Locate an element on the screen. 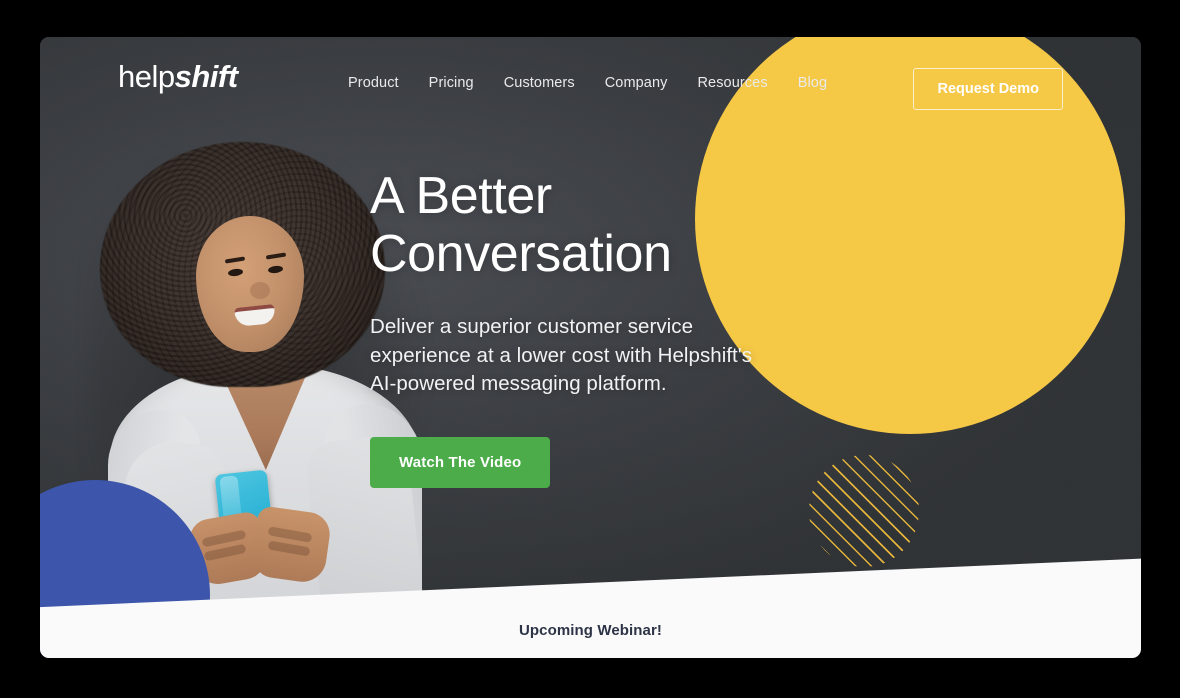 The height and width of the screenshot is (698, 1180). nav-item-resources: Resources is located at coordinates (732, 83).